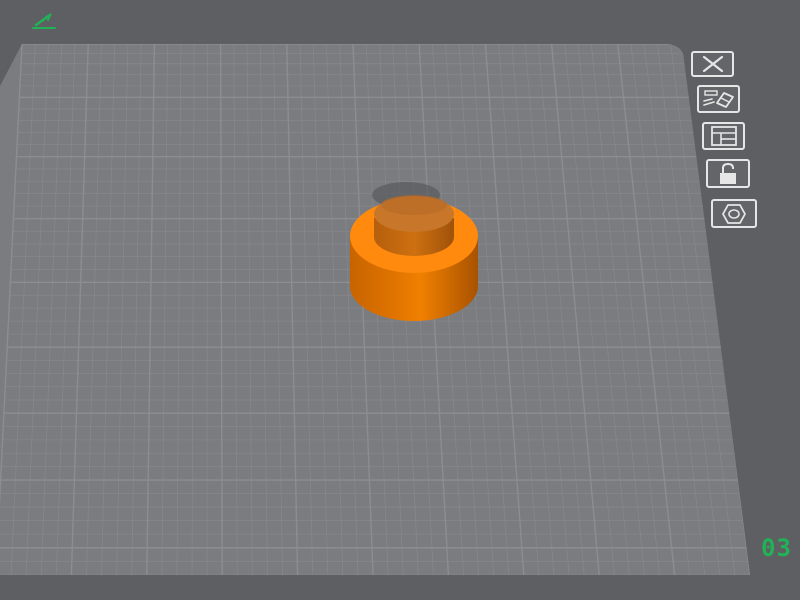 Image resolution: width=800 pixels, height=600 pixels. I want to click on model-inner-top-shade, so click(414, 205).